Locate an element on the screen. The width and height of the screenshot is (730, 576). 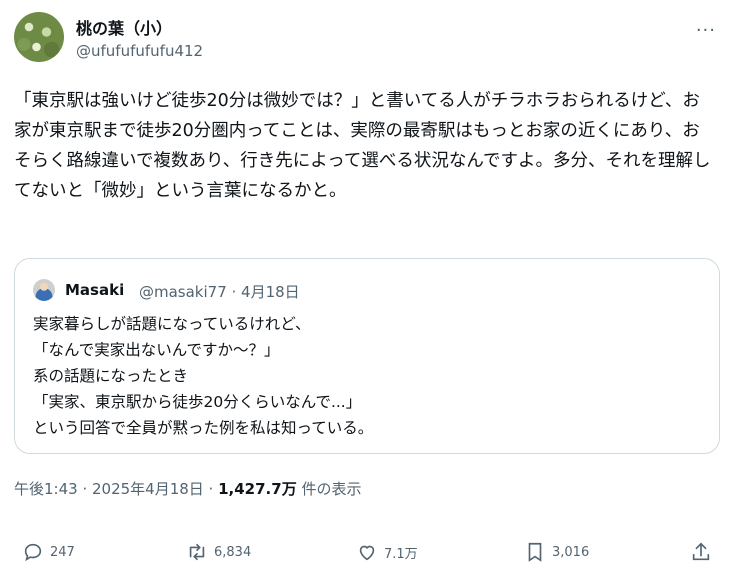
action-bar: 247 6,834 7.1万 3,016 is located at coordinates (365, 550).